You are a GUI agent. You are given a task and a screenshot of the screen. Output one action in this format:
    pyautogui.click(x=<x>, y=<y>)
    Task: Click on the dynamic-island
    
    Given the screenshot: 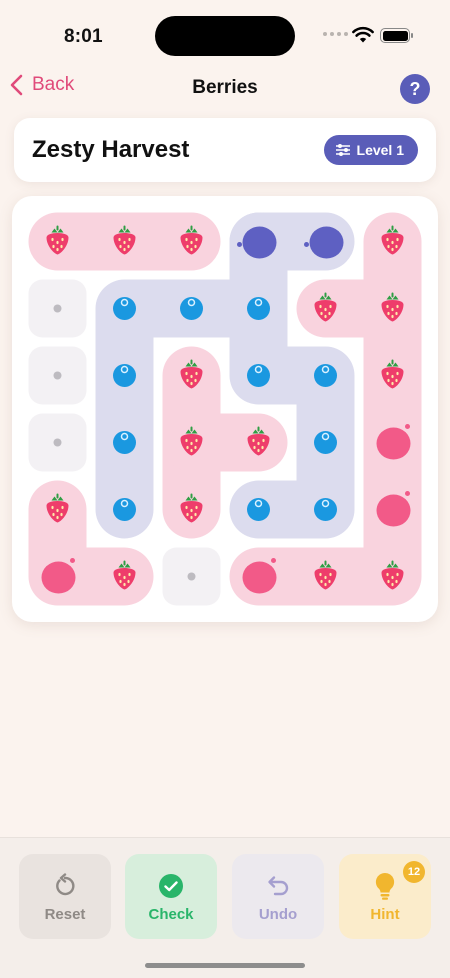 What is the action you would take?
    pyautogui.click(x=225, y=36)
    